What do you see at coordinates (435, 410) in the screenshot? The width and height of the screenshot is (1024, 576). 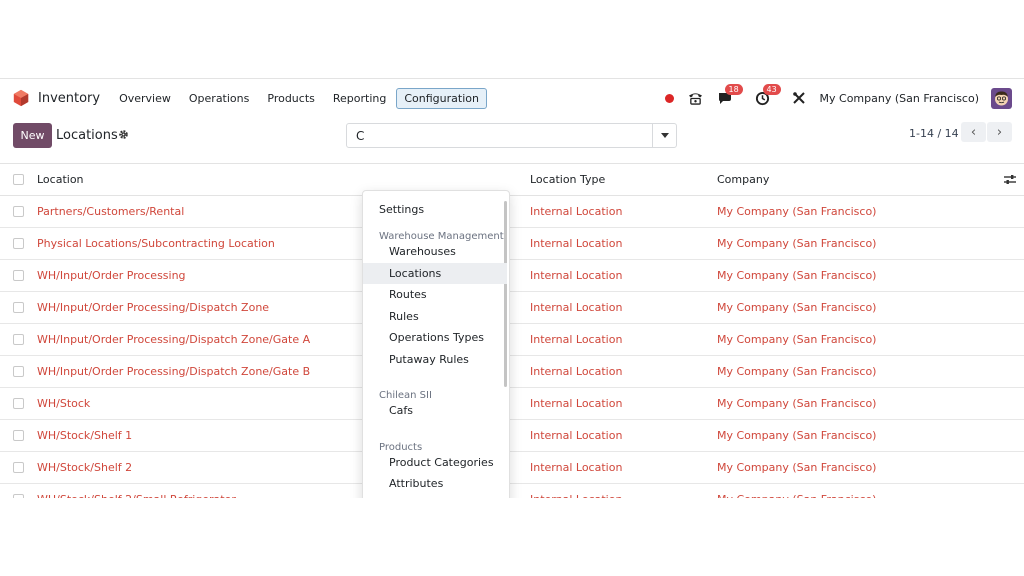 I see `menu-item-cafs: Cafs` at bounding box center [435, 410].